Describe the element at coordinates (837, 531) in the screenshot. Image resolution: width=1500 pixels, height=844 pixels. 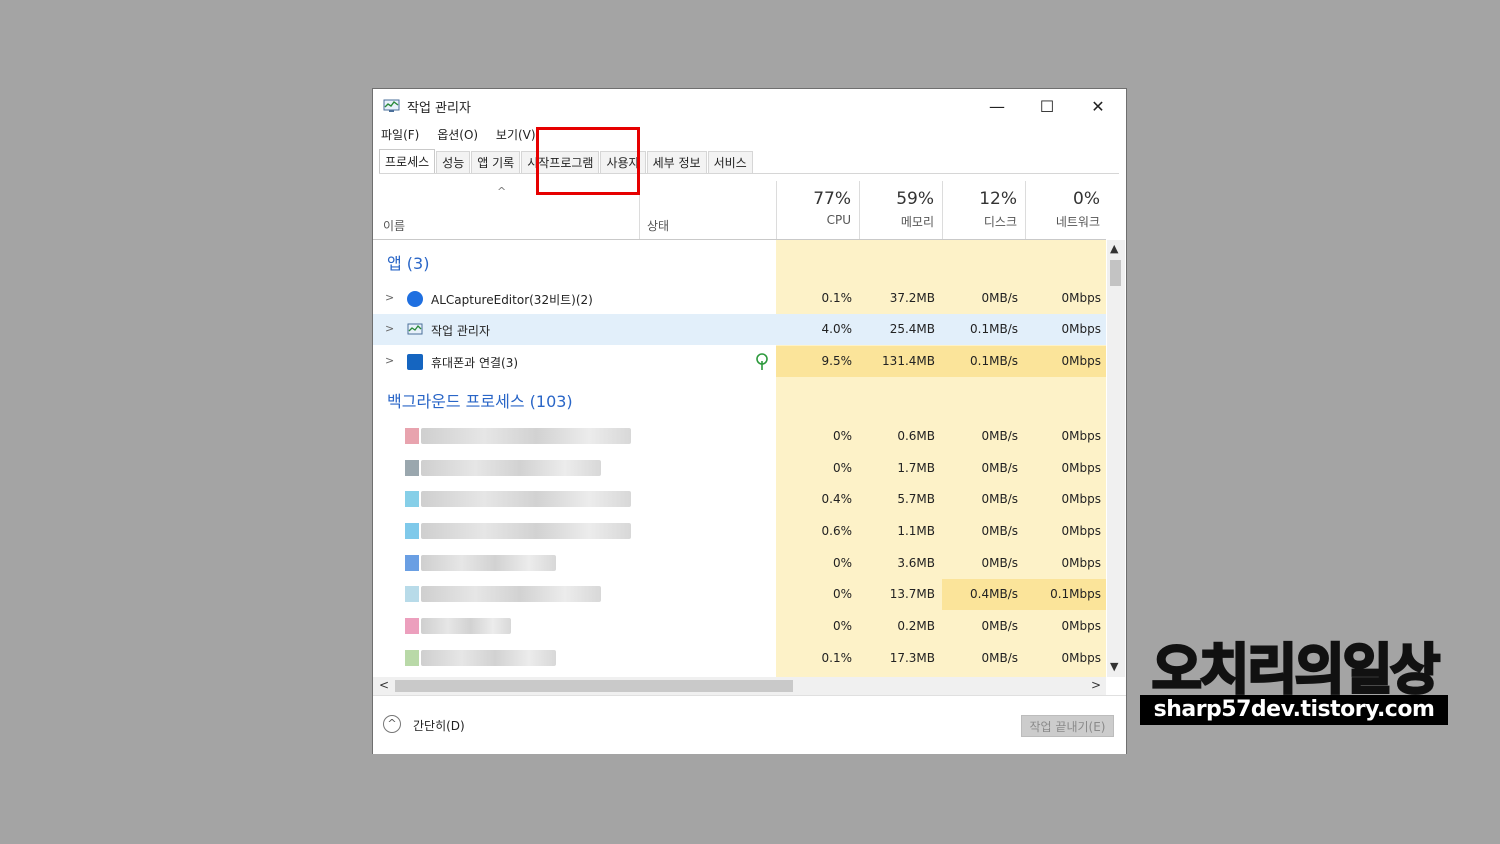
I see `cpu-value: 0.6%` at that location.